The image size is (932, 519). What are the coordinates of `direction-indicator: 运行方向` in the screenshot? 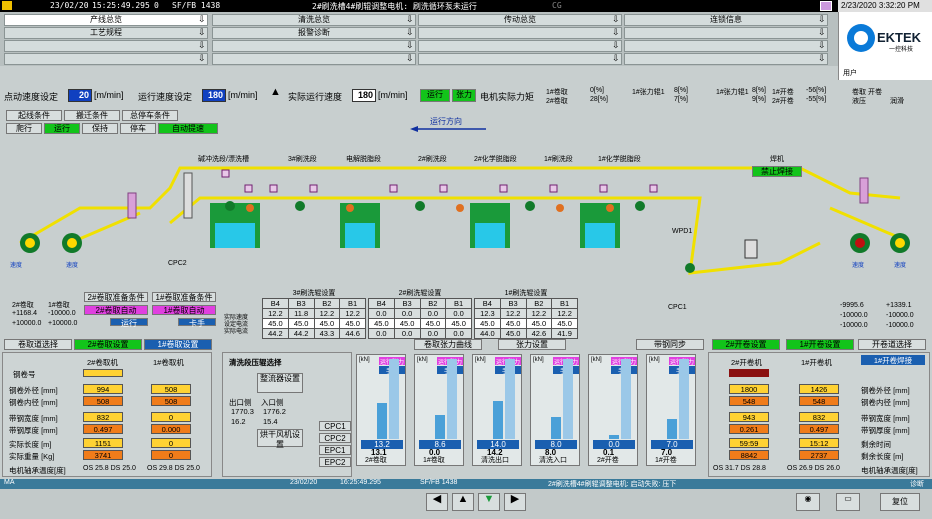 It's located at (448, 124).